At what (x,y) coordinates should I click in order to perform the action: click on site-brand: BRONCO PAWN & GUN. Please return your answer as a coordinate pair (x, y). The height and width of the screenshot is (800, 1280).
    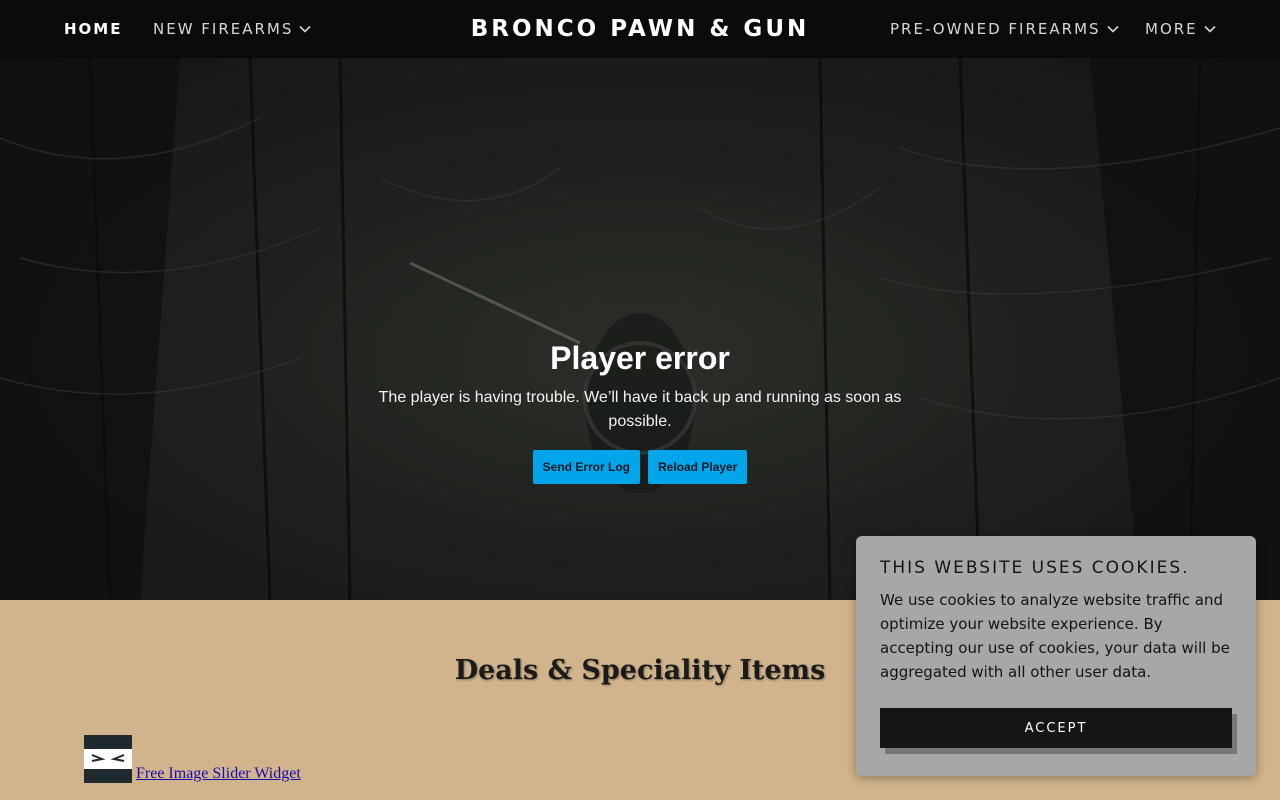
    Looking at the image, I should click on (640, 29).